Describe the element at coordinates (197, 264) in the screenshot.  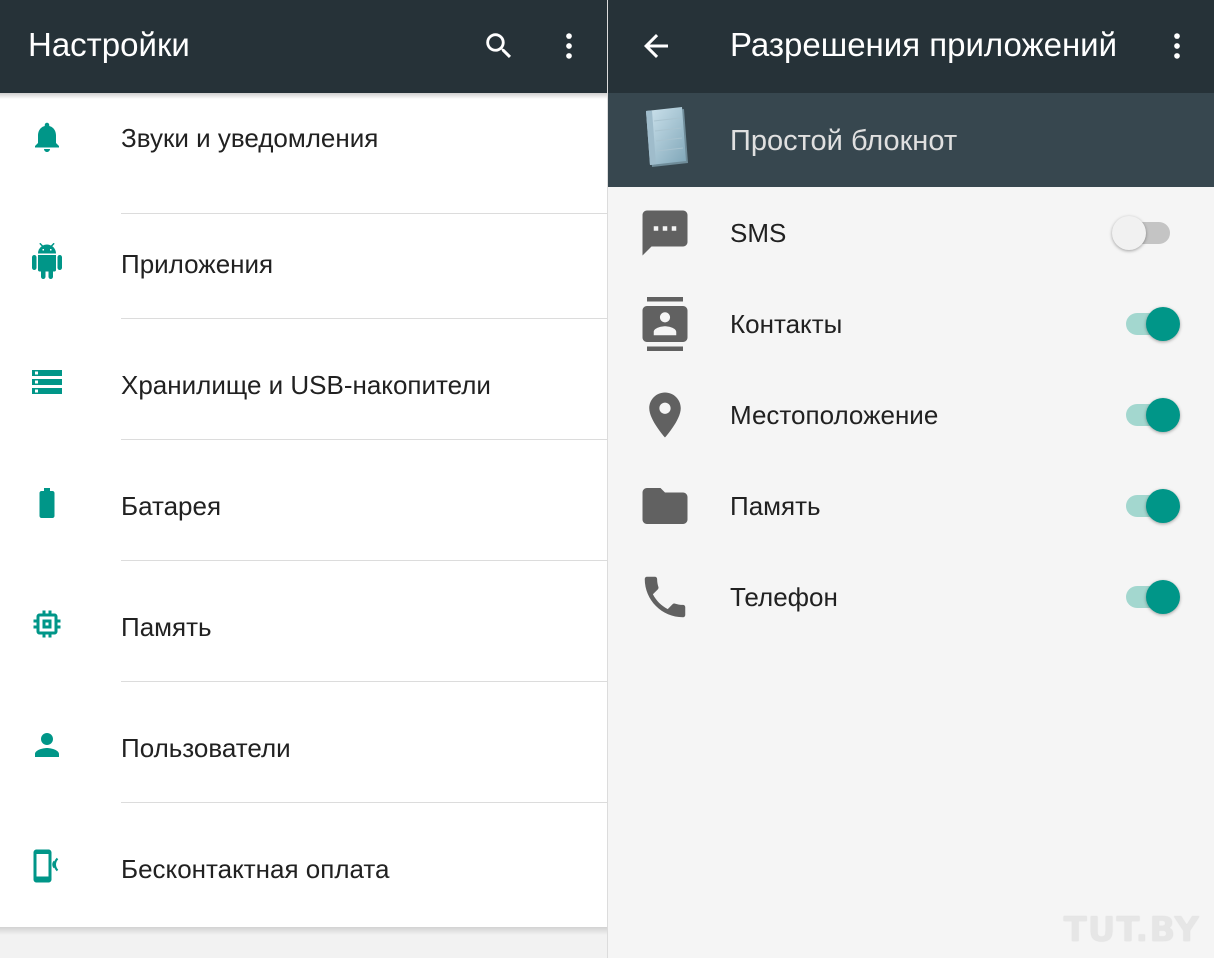
I see `settings-item-label: Приложения` at that location.